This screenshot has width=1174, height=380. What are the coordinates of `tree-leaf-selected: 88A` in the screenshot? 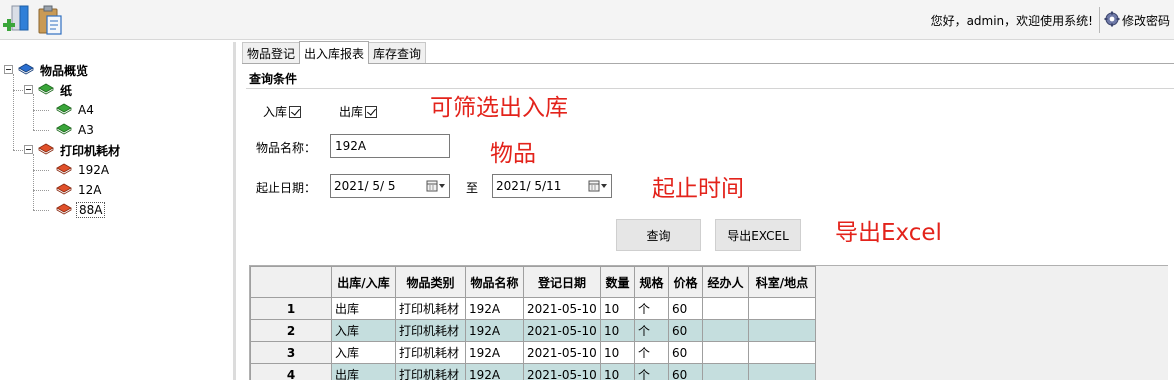 It's located at (81, 210).